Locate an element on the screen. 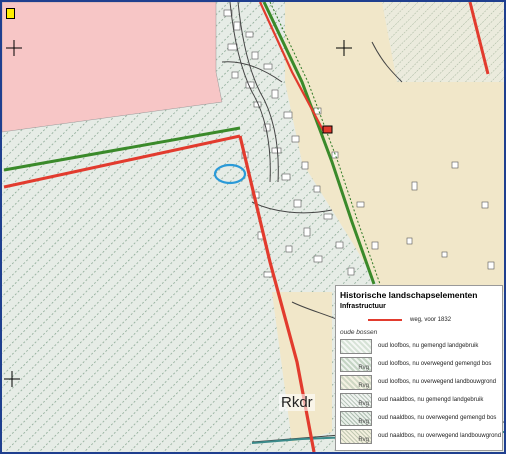 The image size is (506, 454). point-marker is located at coordinates (327, 129).